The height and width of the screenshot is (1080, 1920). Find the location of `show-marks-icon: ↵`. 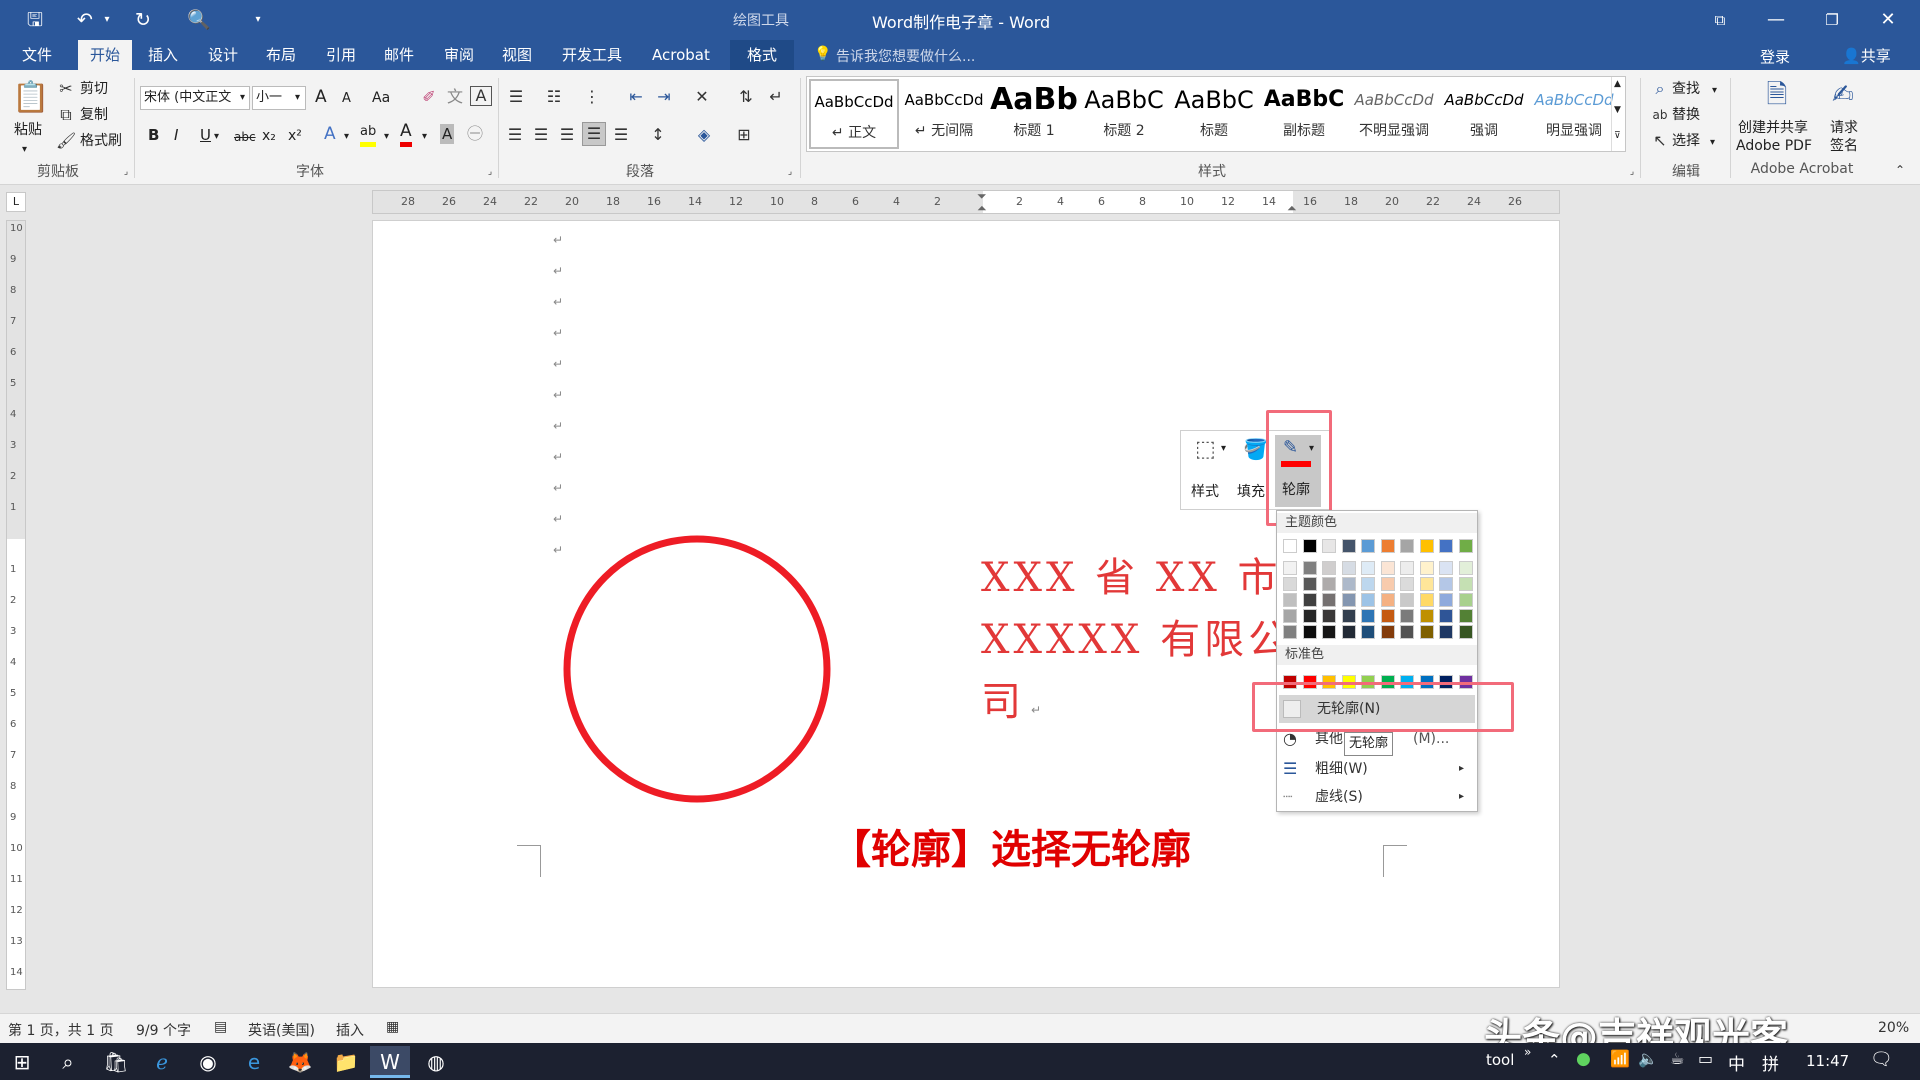

show-marks-icon: ↵ is located at coordinates (776, 97).